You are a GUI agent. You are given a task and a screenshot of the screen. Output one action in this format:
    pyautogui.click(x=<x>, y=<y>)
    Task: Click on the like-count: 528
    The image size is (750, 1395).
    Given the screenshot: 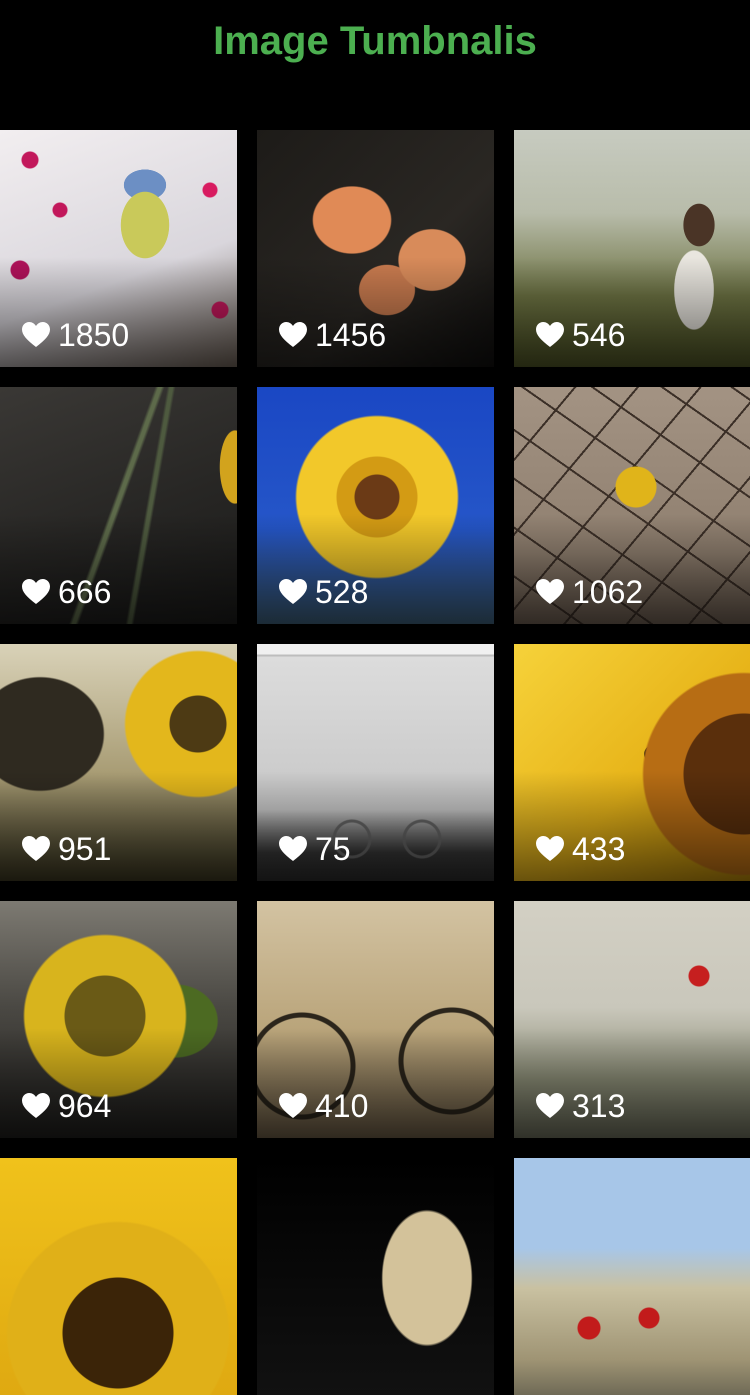 What is the action you would take?
    pyautogui.click(x=323, y=592)
    